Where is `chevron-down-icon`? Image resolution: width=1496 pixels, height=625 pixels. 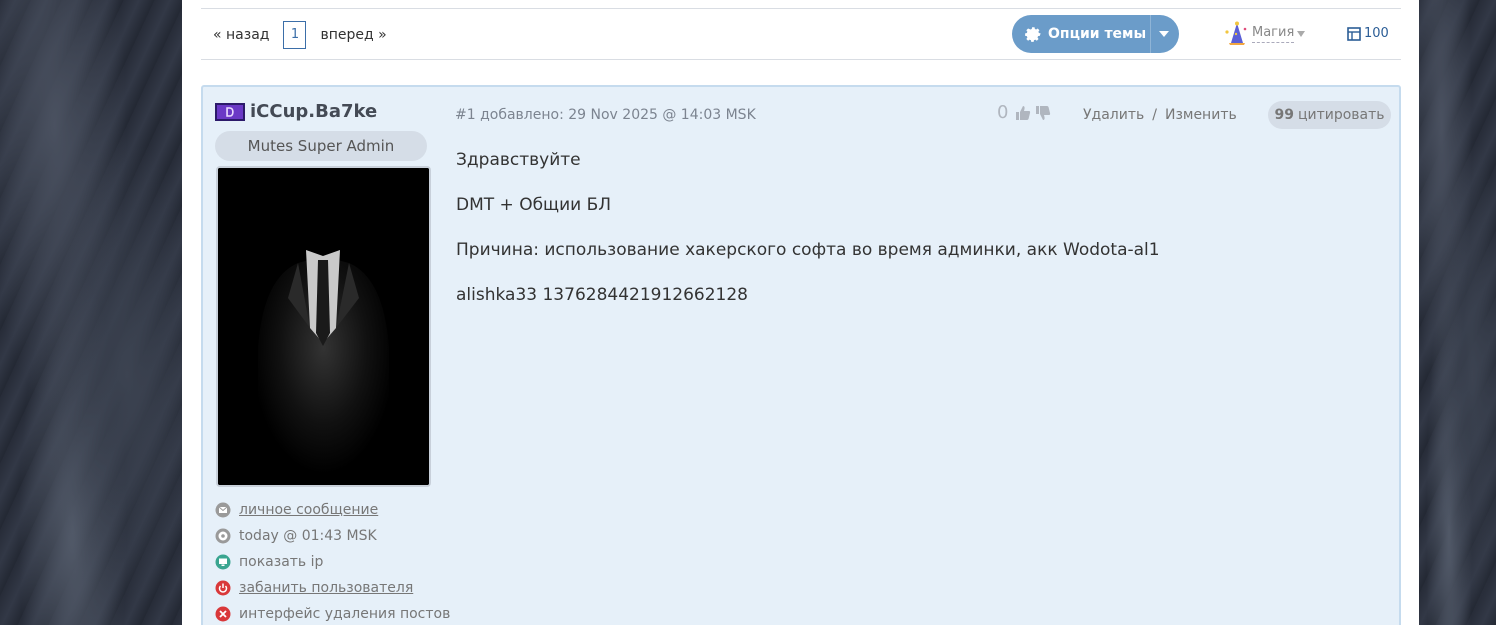 chevron-down-icon is located at coordinates (1164, 34).